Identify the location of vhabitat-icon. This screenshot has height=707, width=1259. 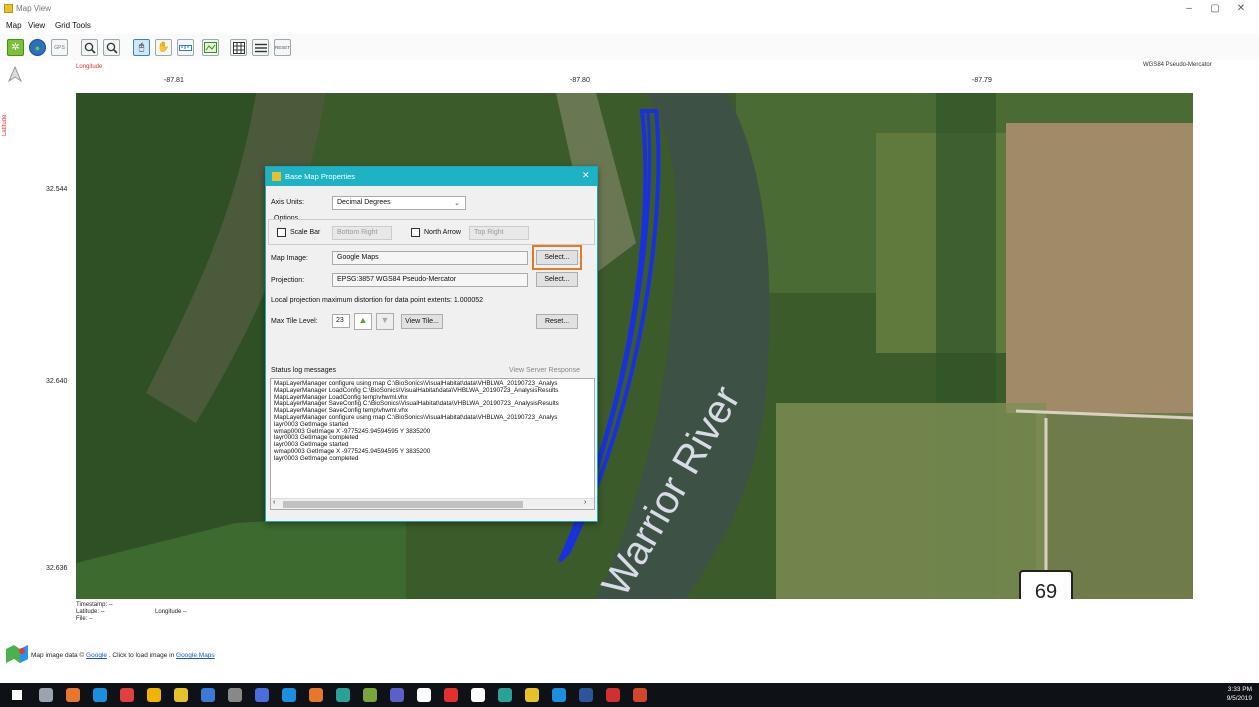
(370, 695).